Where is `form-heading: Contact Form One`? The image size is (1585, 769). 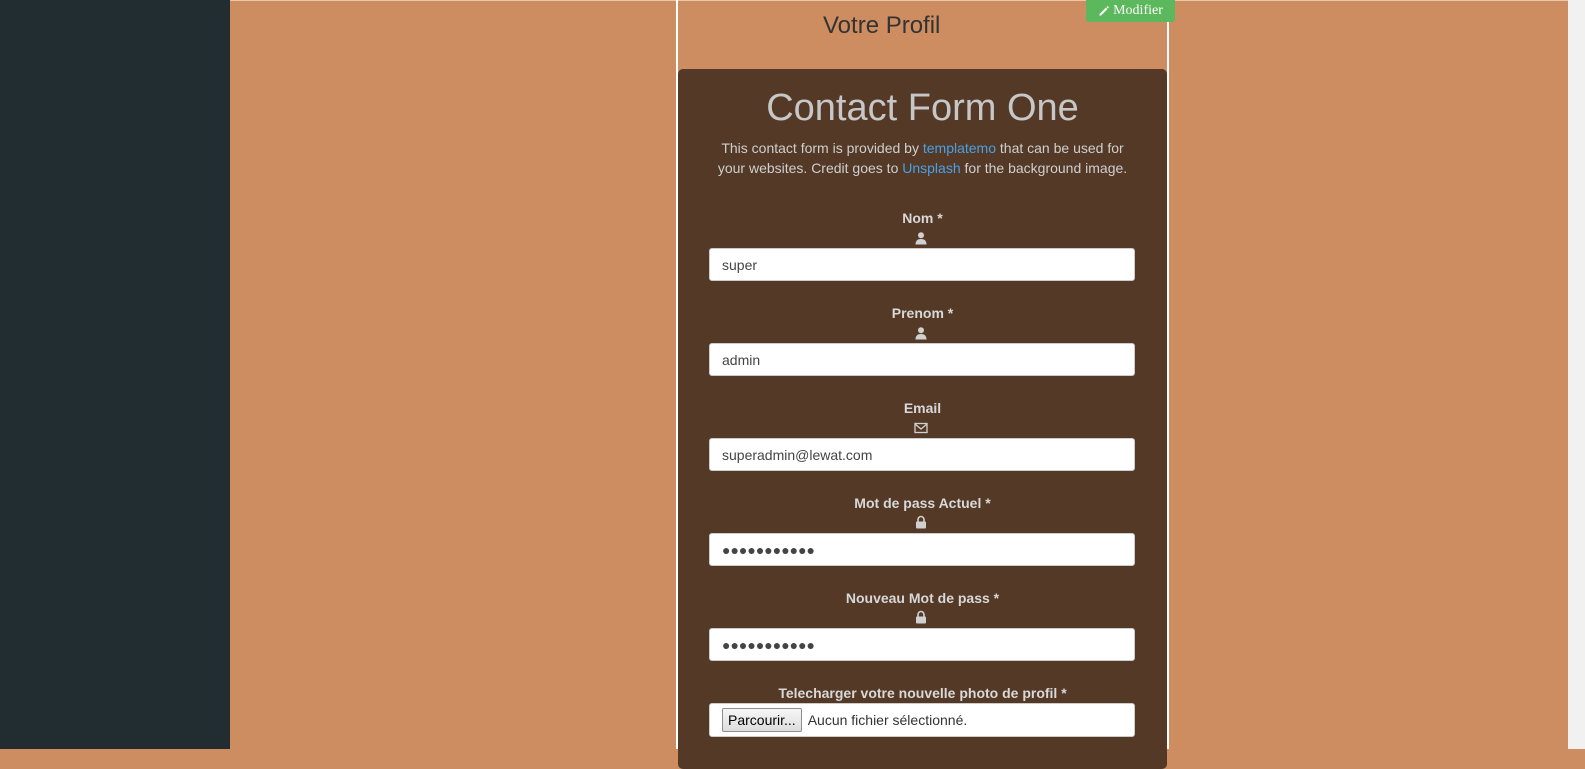 form-heading: Contact Form One is located at coordinates (922, 108).